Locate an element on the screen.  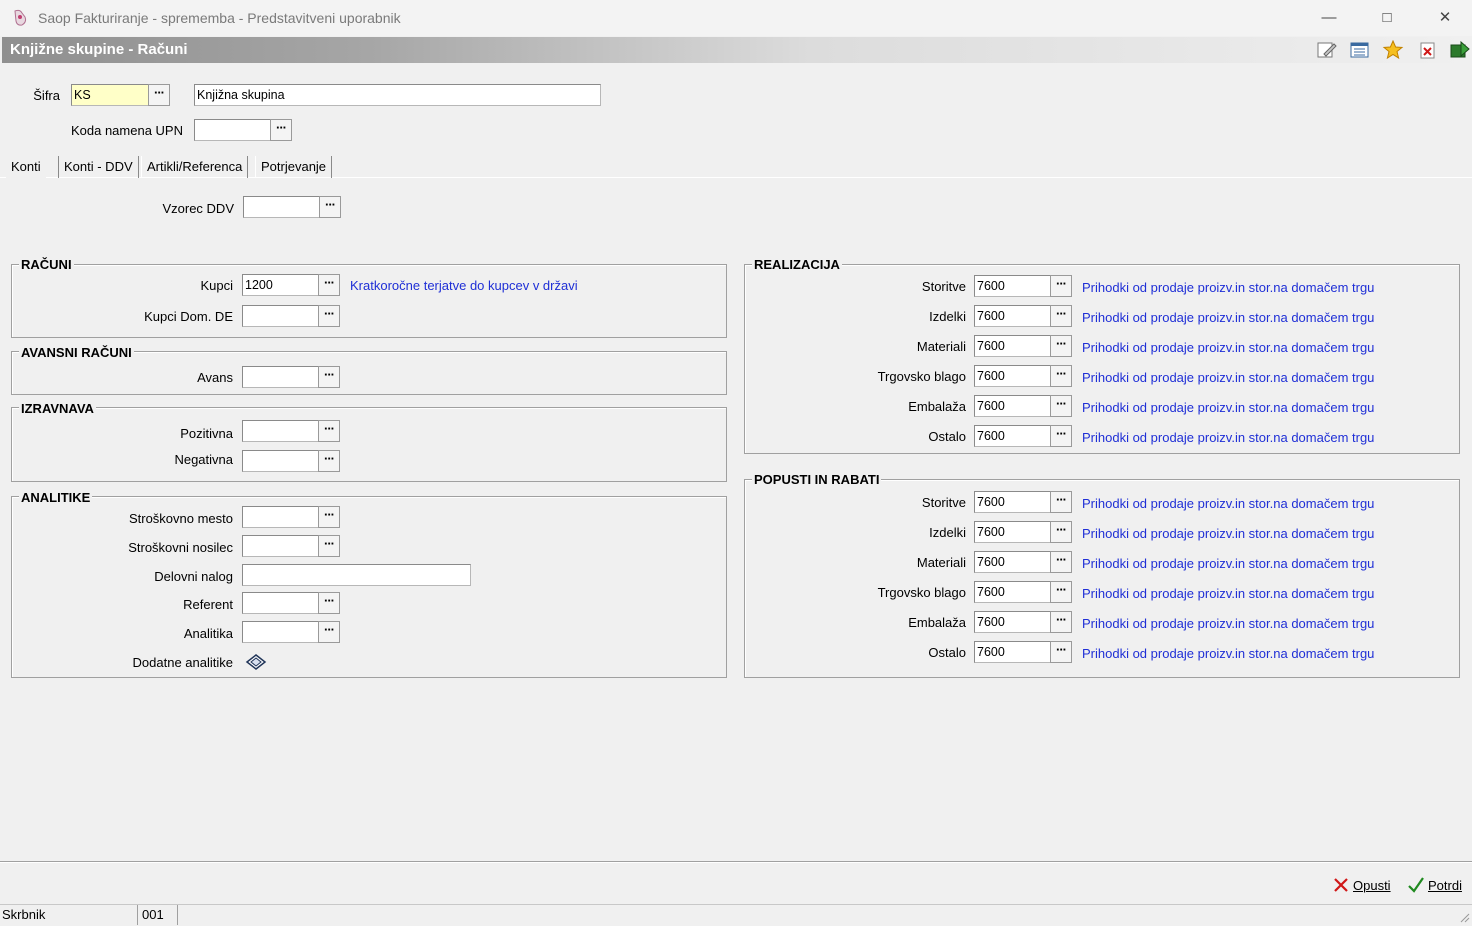
sifra-label: Šifra is located at coordinates (46, 95).